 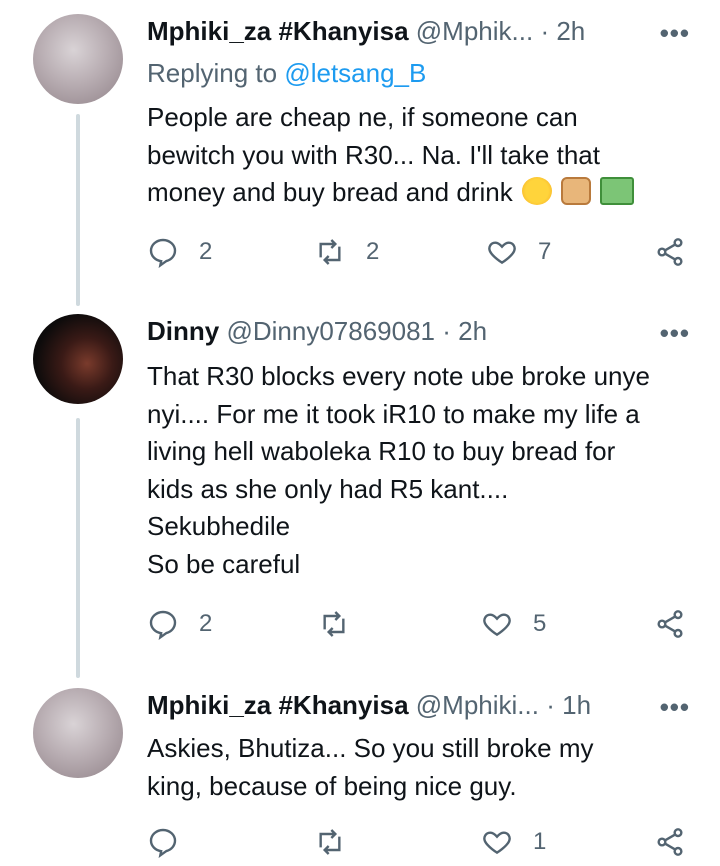 What do you see at coordinates (513, 624) in the screenshot?
I see `like-button: 5` at bounding box center [513, 624].